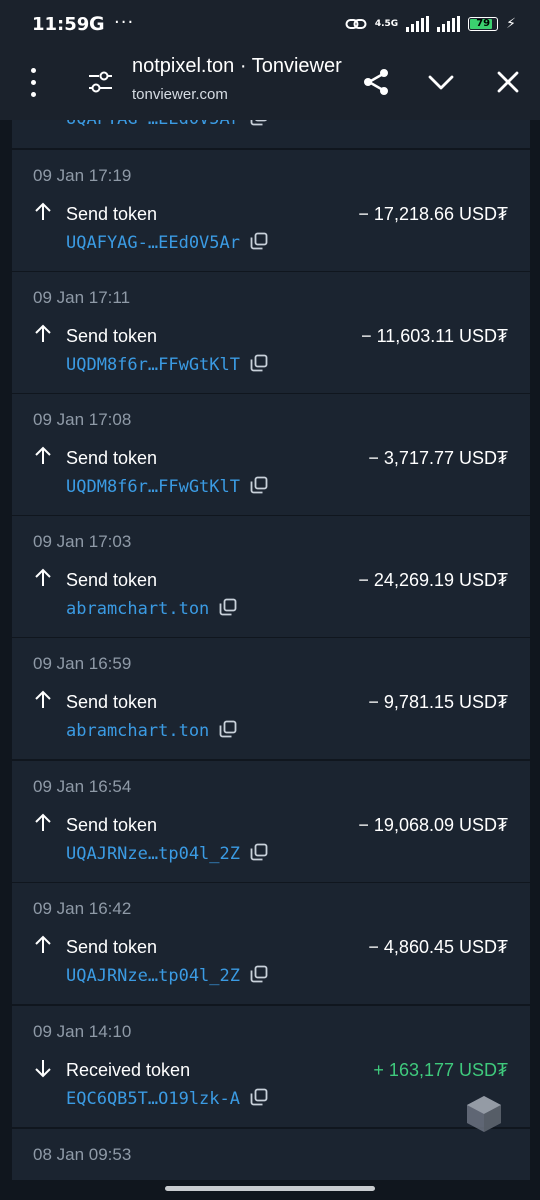 The image size is (540, 1200). I want to click on browser-app-bar: notpixel.ton · Tonviewer tonviewer.com, so click(270, 84).